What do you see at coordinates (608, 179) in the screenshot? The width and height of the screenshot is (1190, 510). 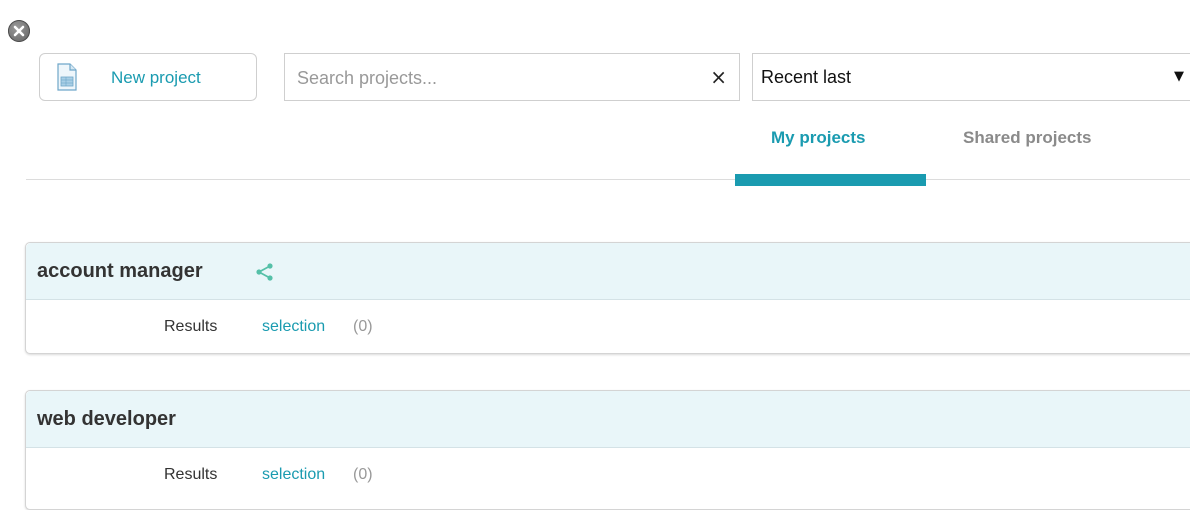 I see `tabs-divider` at bounding box center [608, 179].